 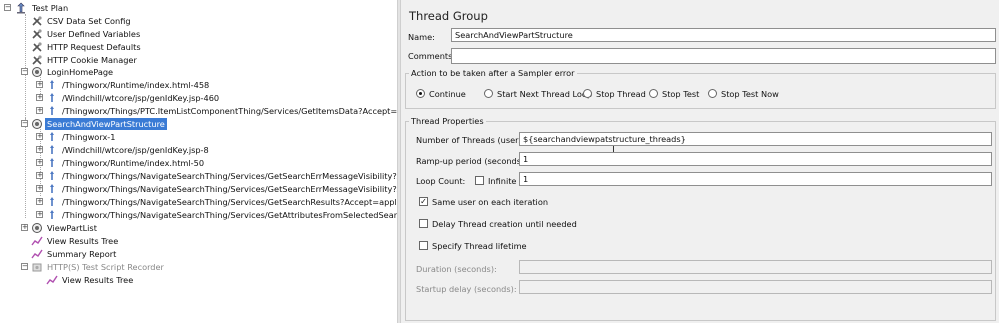 I want to click on comments-label: Comments:, so click(x=432, y=56).